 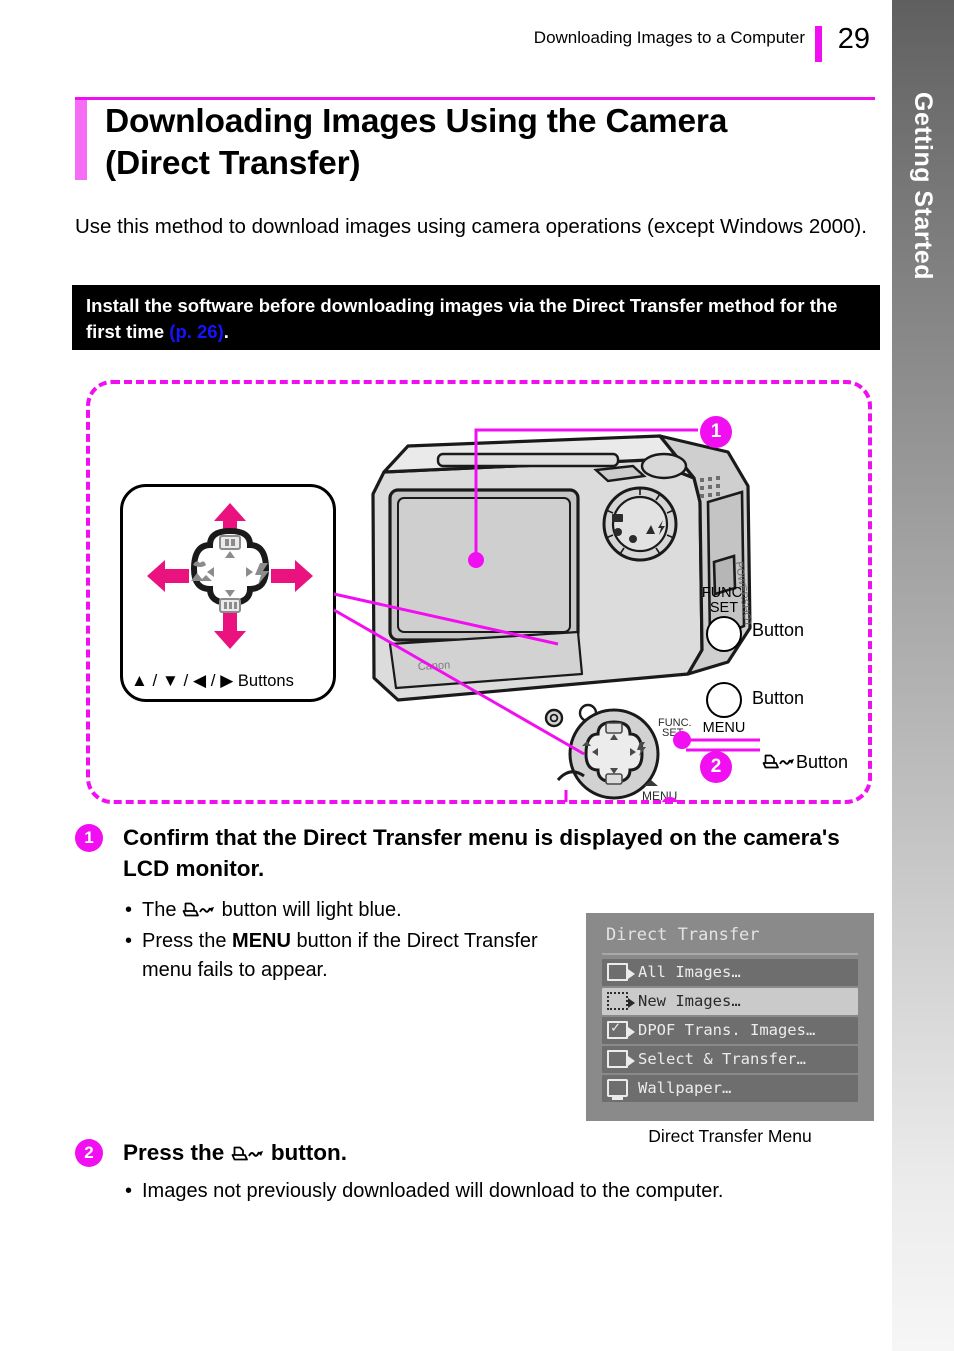 What do you see at coordinates (503, 1152) in the screenshot?
I see `step-2-heading: Press the button.` at bounding box center [503, 1152].